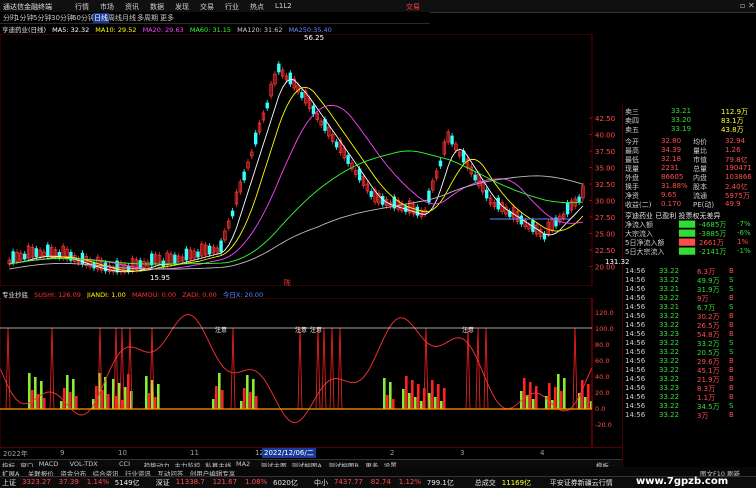  I want to click on ask-price: 33.20, so click(681, 120).